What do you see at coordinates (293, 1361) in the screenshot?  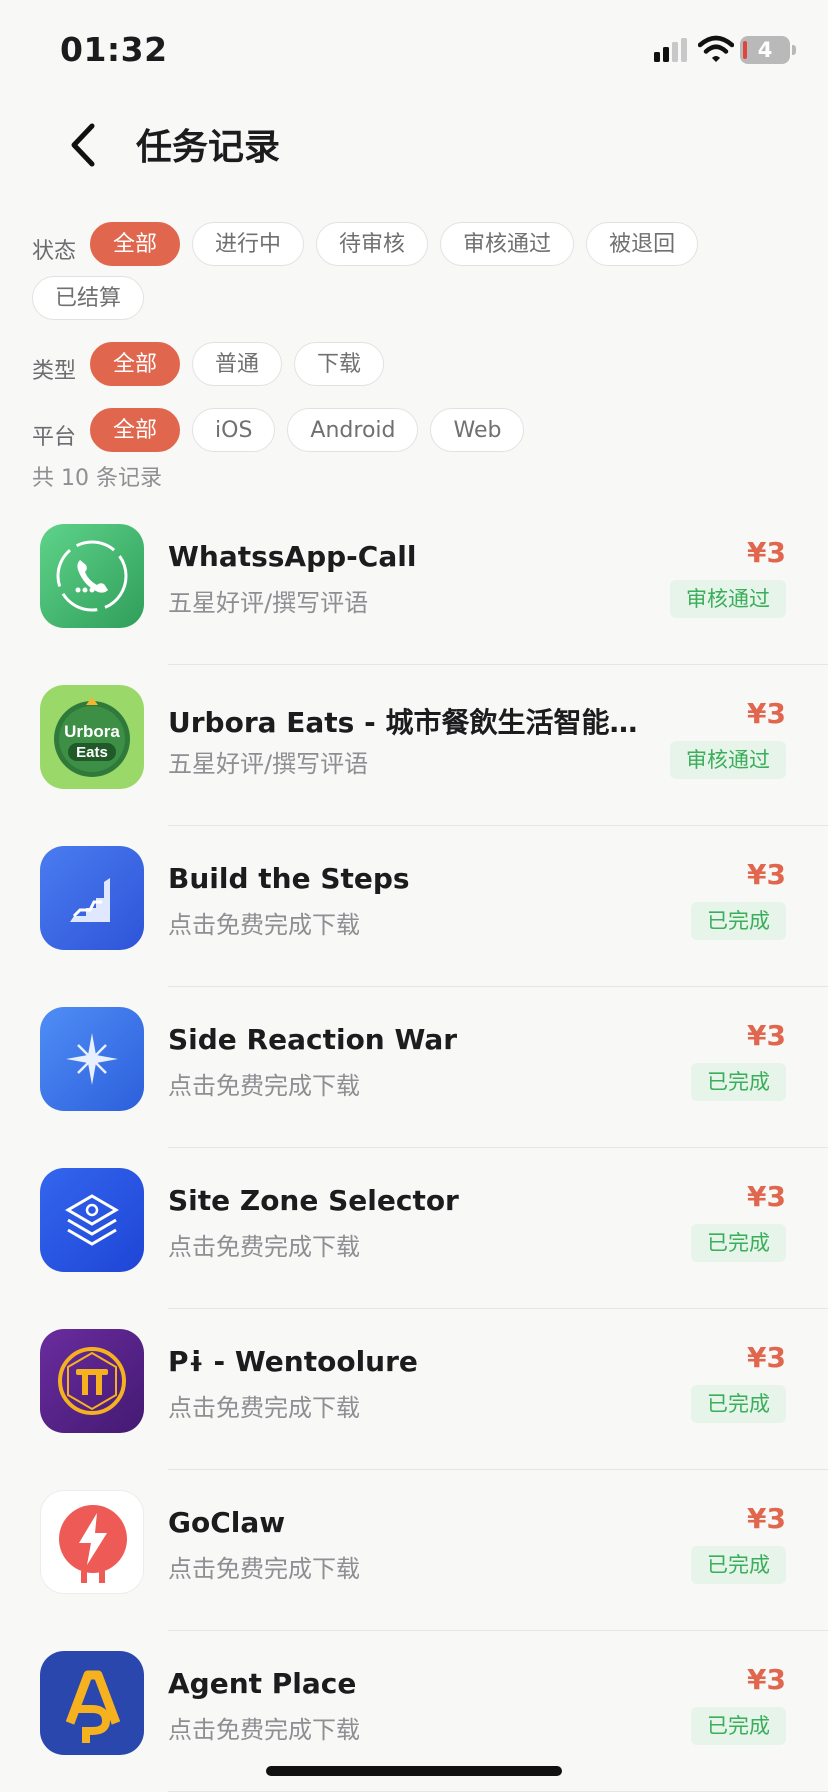 I see `record-name: Pɨ - Wentoolure` at bounding box center [293, 1361].